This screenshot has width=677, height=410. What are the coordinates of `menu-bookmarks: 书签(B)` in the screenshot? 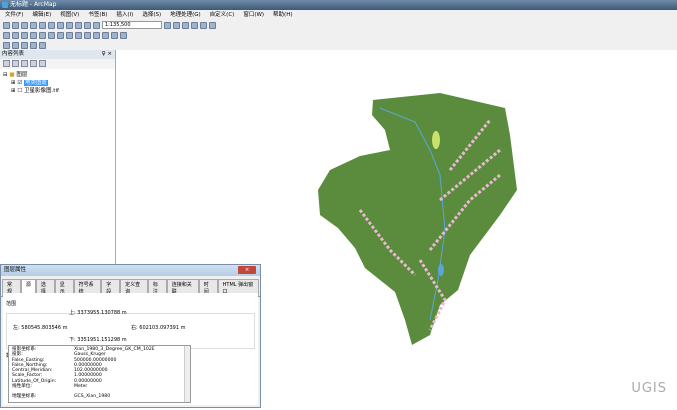 It's located at (97, 15).